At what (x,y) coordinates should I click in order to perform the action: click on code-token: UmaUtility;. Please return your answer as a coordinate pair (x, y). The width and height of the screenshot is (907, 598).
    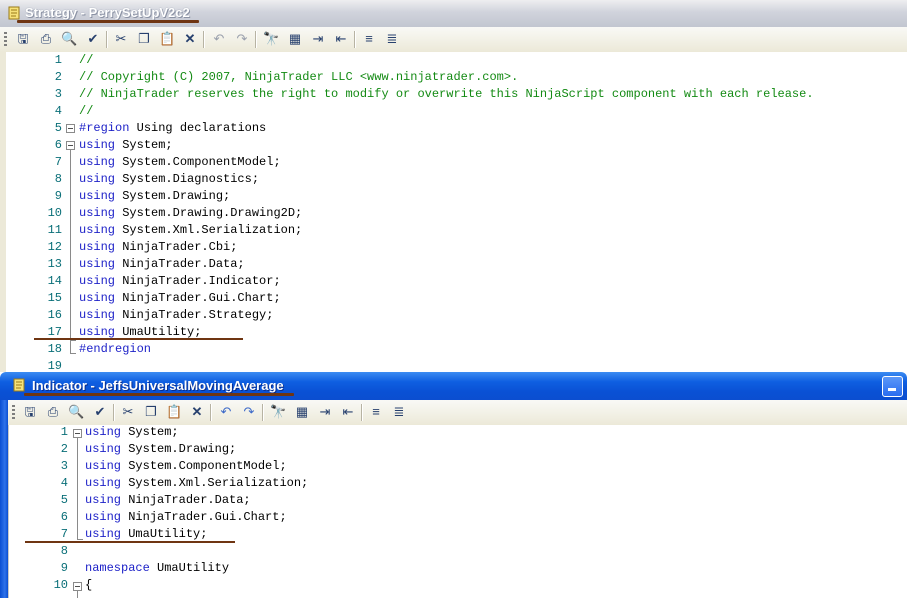
    Looking at the image, I should click on (158, 332).